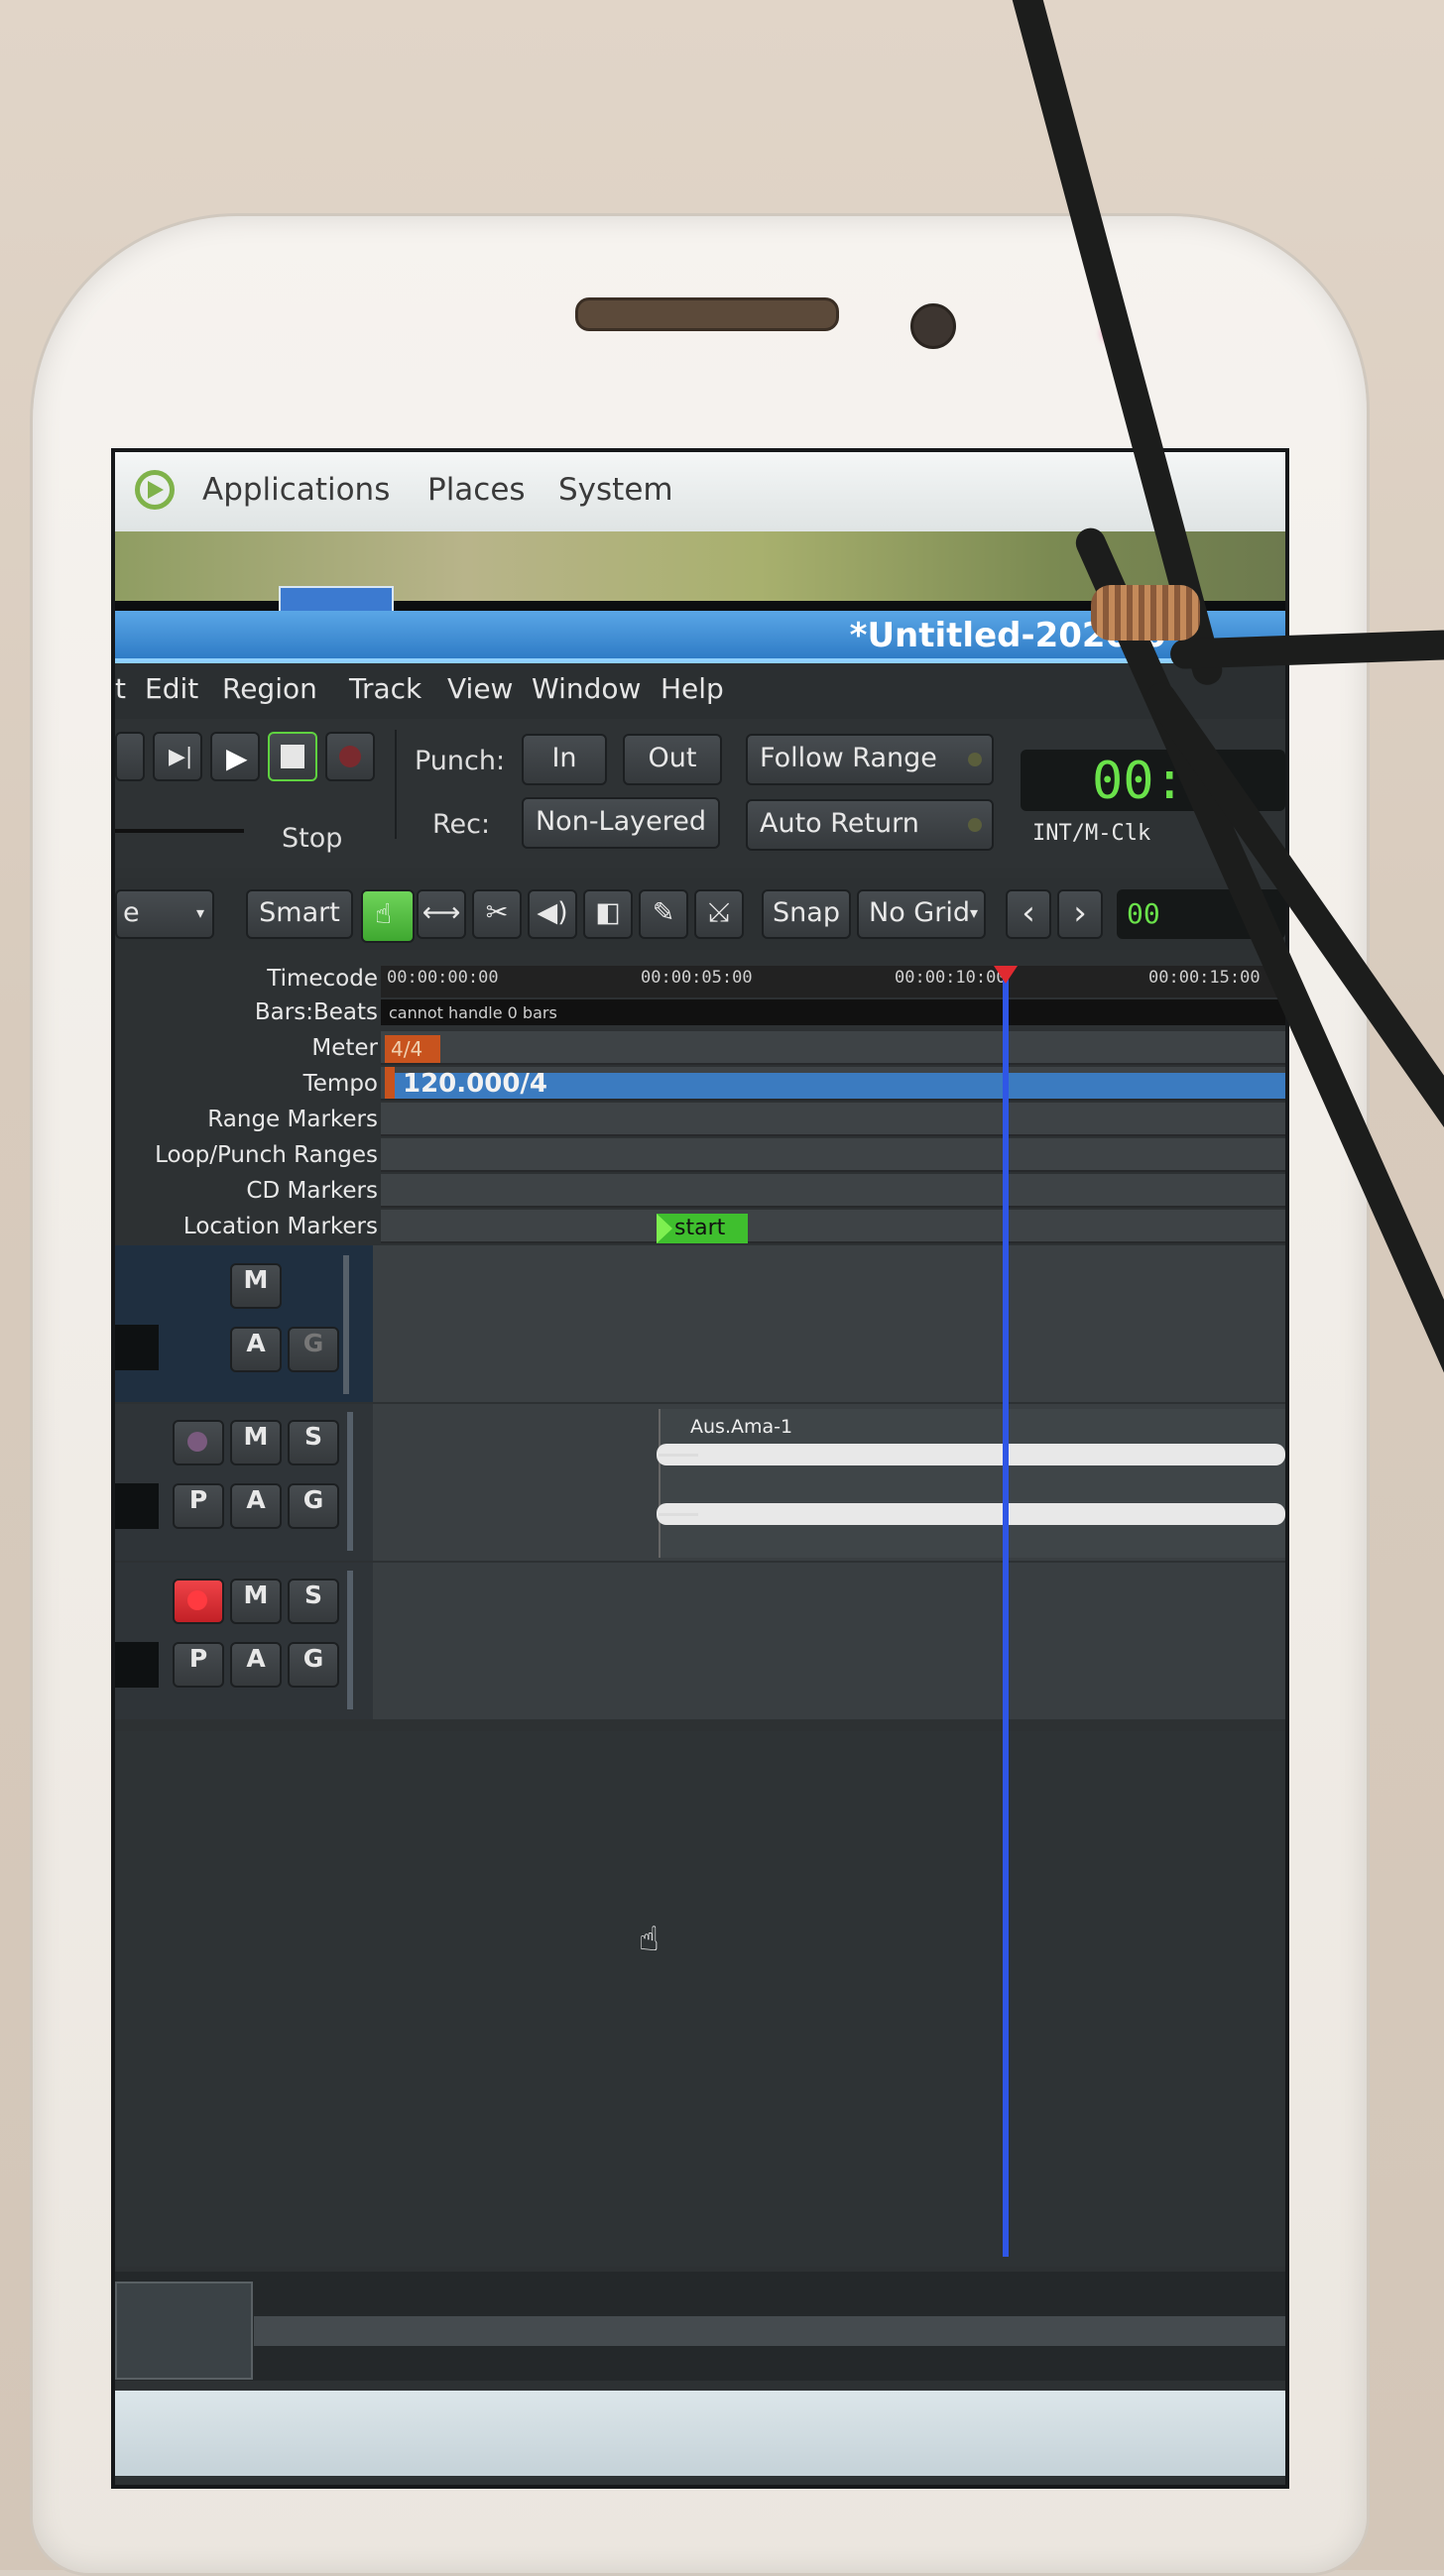  Describe the element at coordinates (621, 823) in the screenshot. I see `rec-mode-button: Non-Layered` at that location.